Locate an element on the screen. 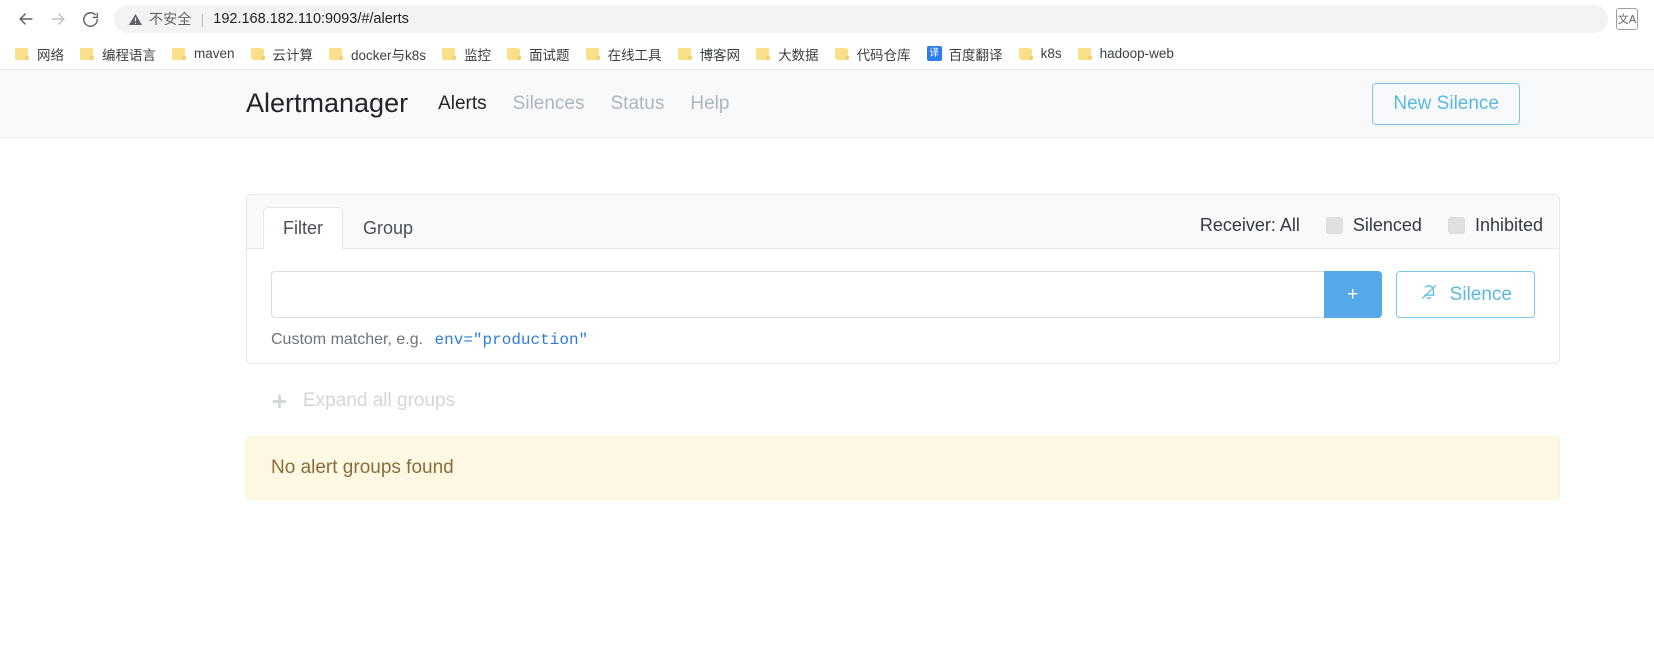 The image size is (1654, 646). silenced-checkbox is located at coordinates (1334, 225).